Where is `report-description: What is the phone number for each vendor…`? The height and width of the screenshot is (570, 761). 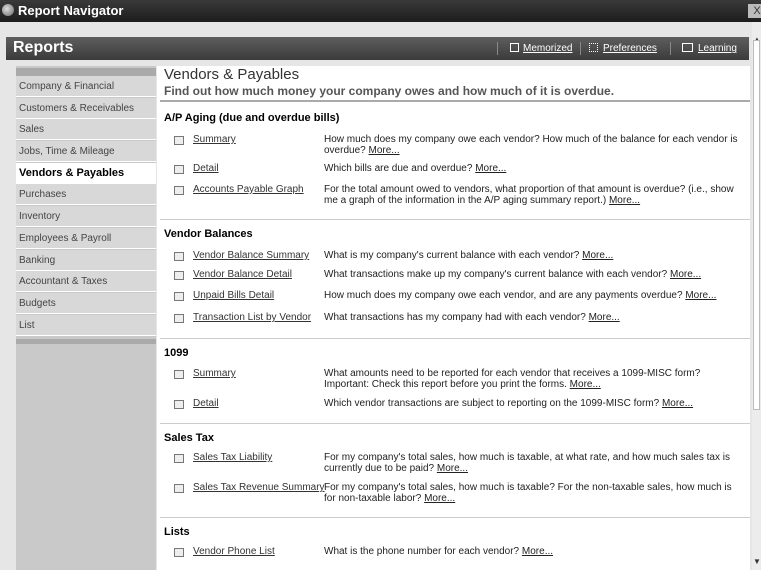 report-description: What is the phone number for each vendor… is located at coordinates (534, 551).